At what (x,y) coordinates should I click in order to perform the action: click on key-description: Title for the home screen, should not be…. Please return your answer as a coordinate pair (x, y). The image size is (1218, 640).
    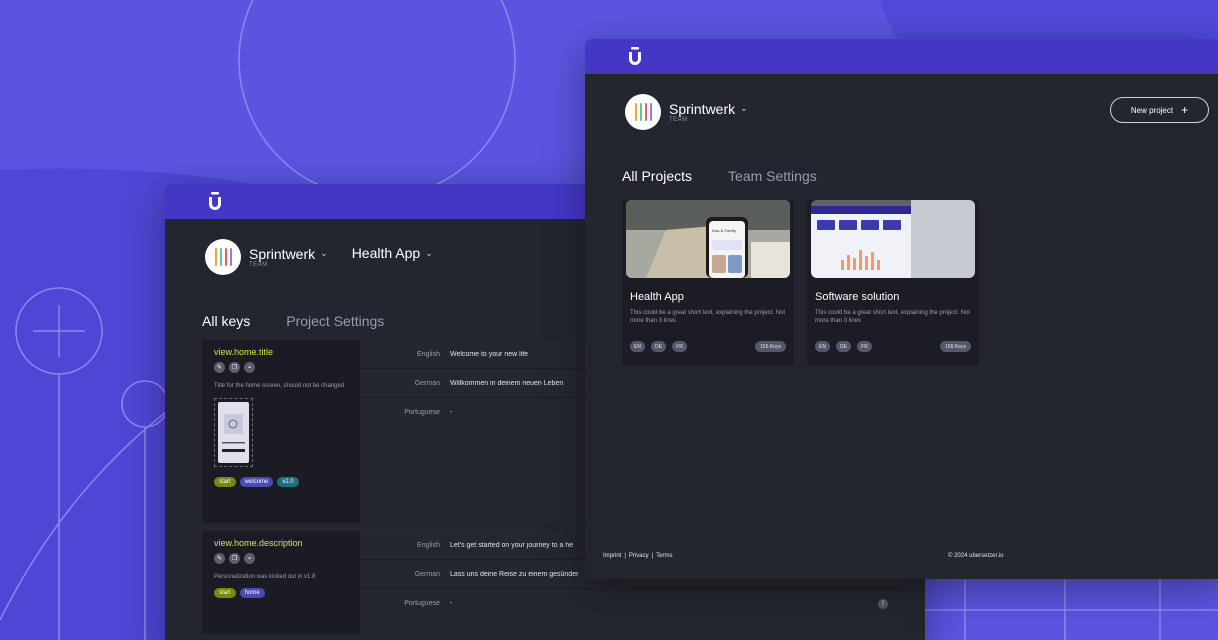
    Looking at the image, I should click on (279, 386).